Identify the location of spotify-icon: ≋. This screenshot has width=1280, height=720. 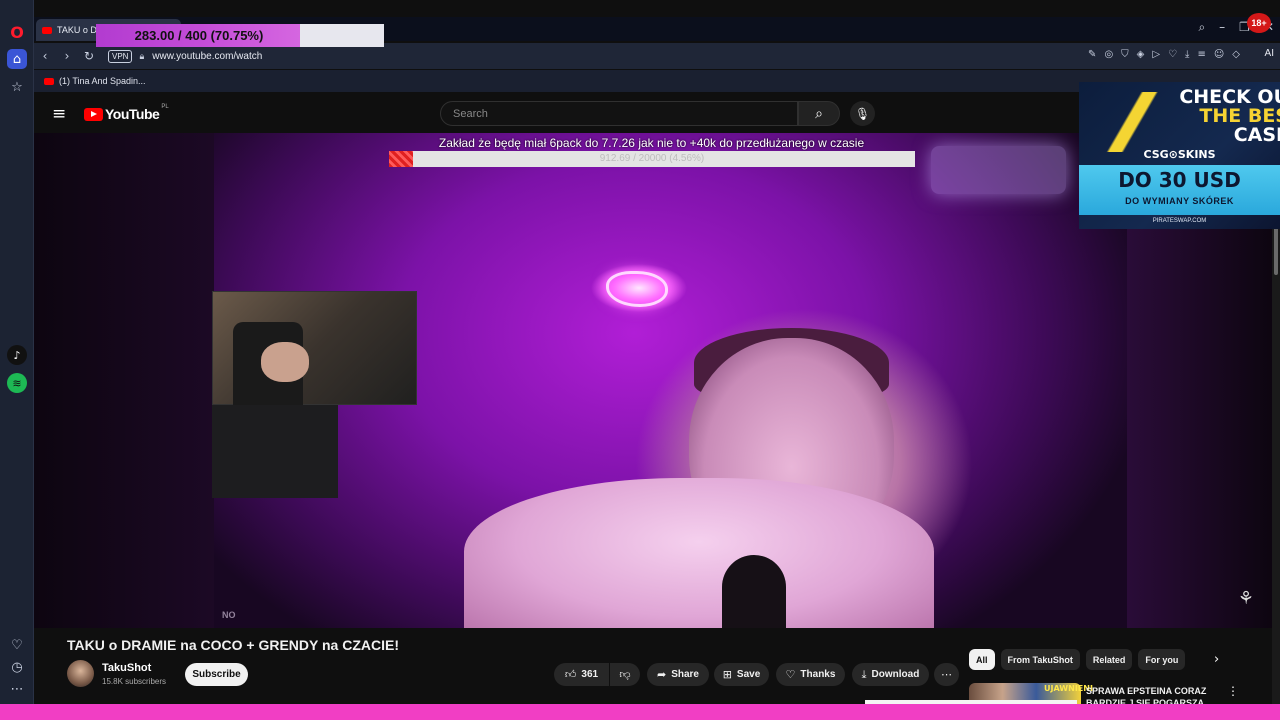
(17, 383).